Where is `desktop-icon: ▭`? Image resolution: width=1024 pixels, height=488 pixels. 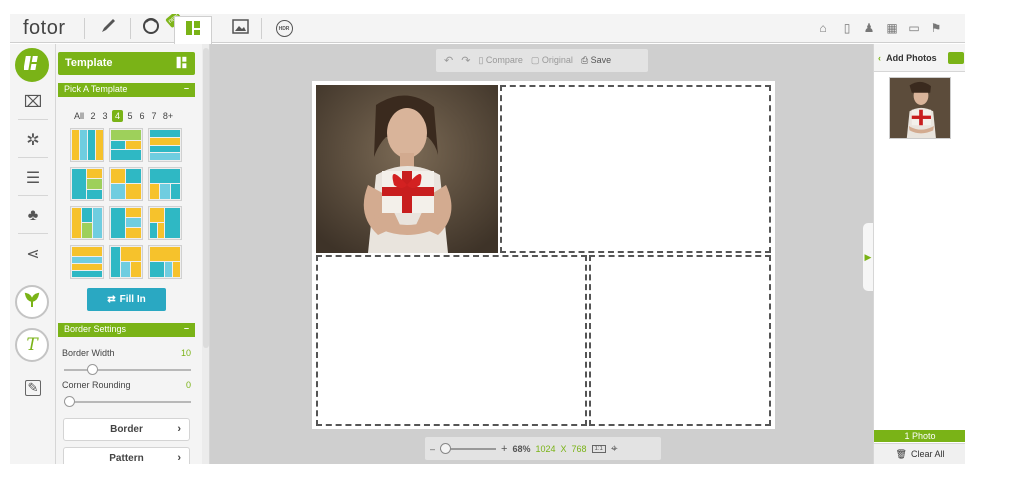 desktop-icon: ▭ is located at coordinates (914, 28).